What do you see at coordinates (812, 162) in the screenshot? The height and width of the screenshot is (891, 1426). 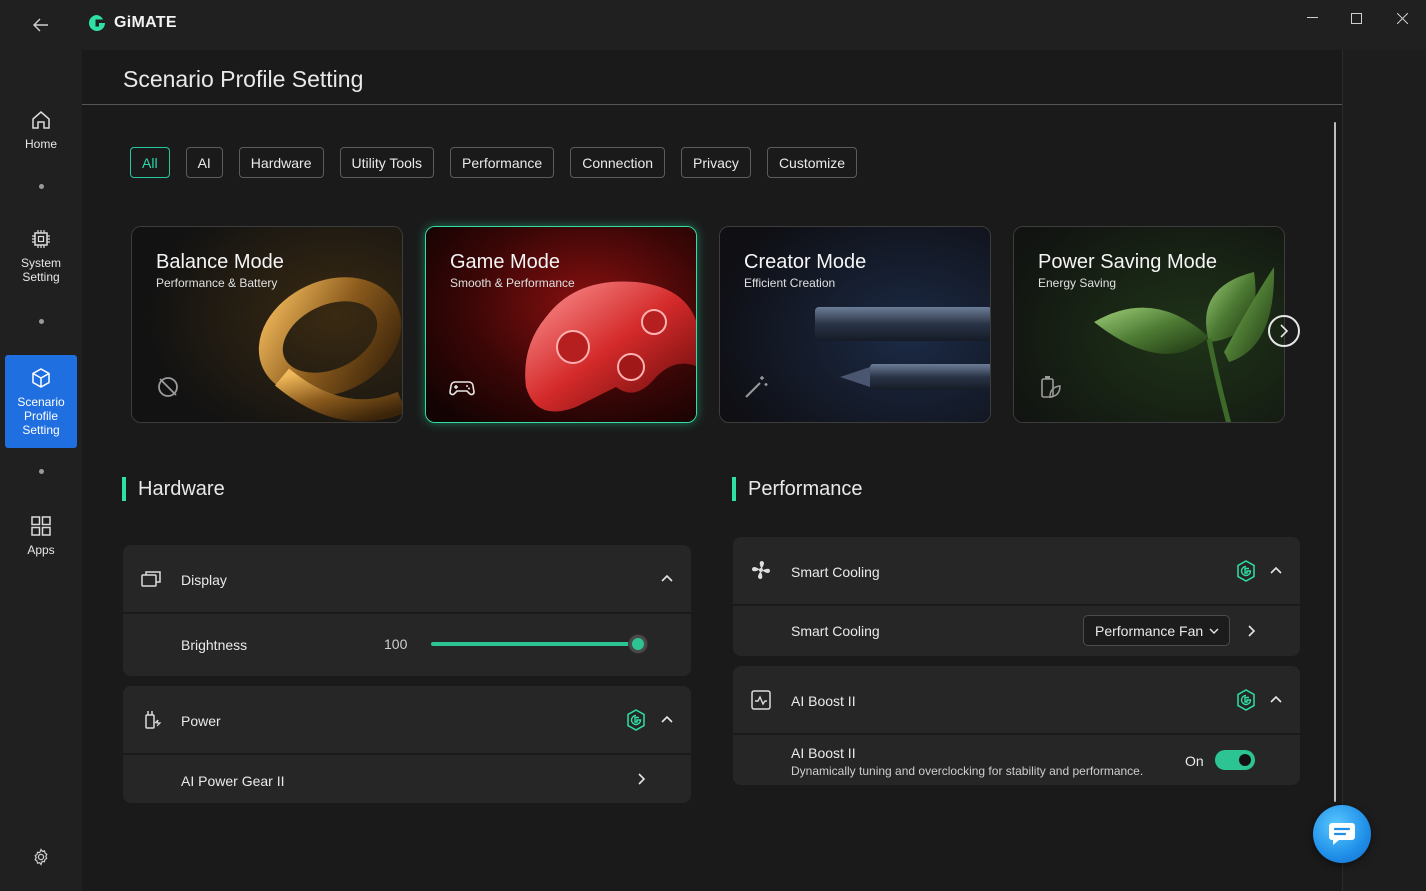 I see `filter-customize: Customize` at bounding box center [812, 162].